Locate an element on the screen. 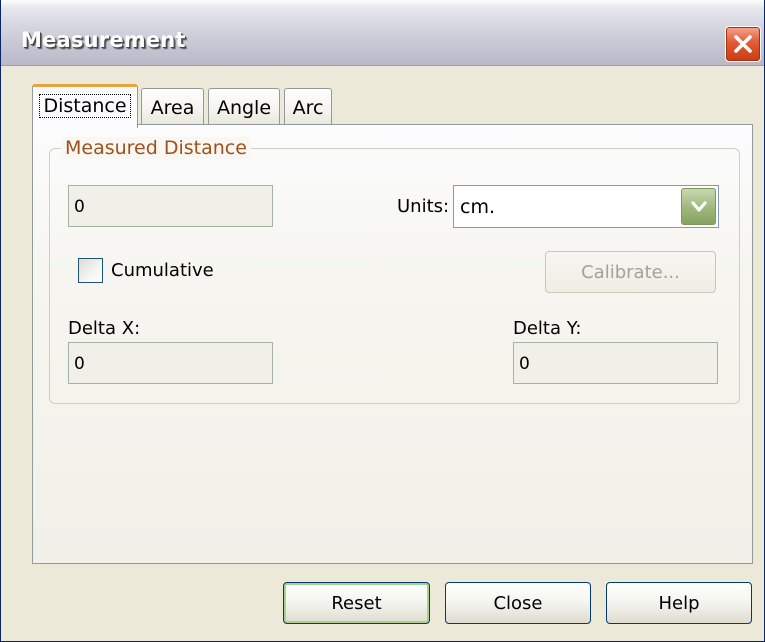 This screenshot has width=765, height=642. tab-angle-label: Angle is located at coordinates (244, 108).